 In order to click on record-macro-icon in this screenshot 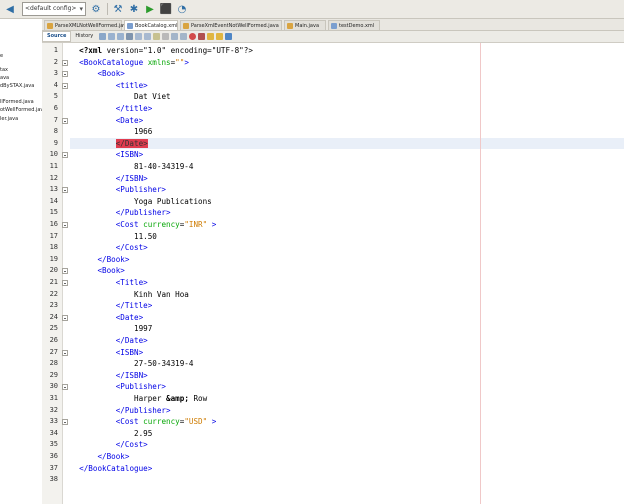, I will do `click(193, 36)`.